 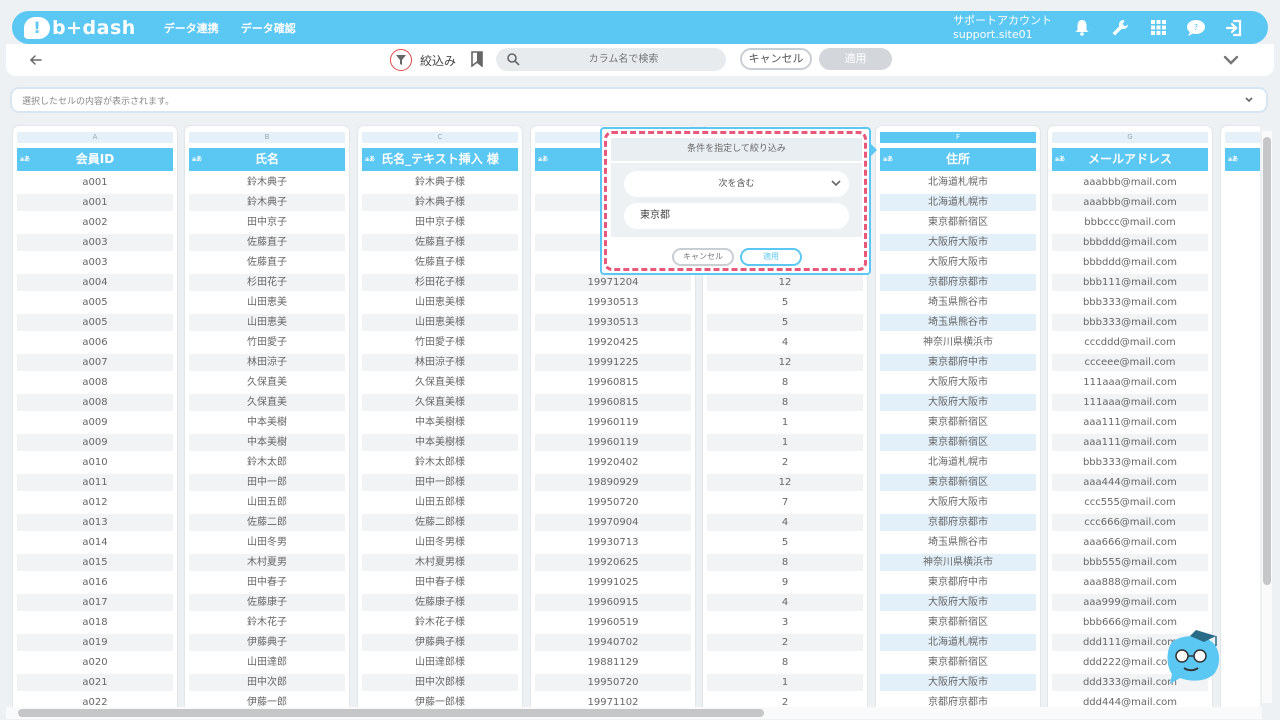 I want to click on grid-cell: 山田恵美, so click(x=267, y=302).